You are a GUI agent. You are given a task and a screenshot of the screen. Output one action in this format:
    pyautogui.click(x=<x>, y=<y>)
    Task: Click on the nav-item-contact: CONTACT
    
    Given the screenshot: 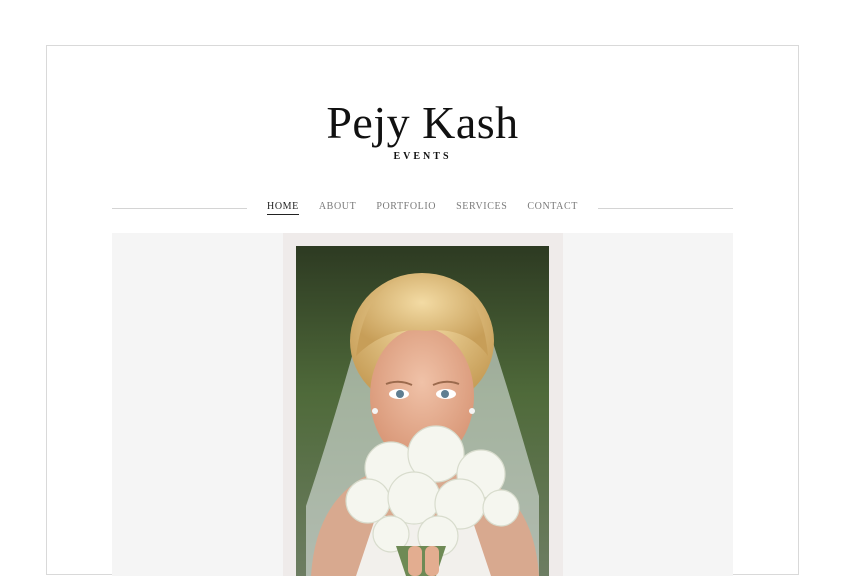 What is the action you would take?
    pyautogui.click(x=552, y=208)
    